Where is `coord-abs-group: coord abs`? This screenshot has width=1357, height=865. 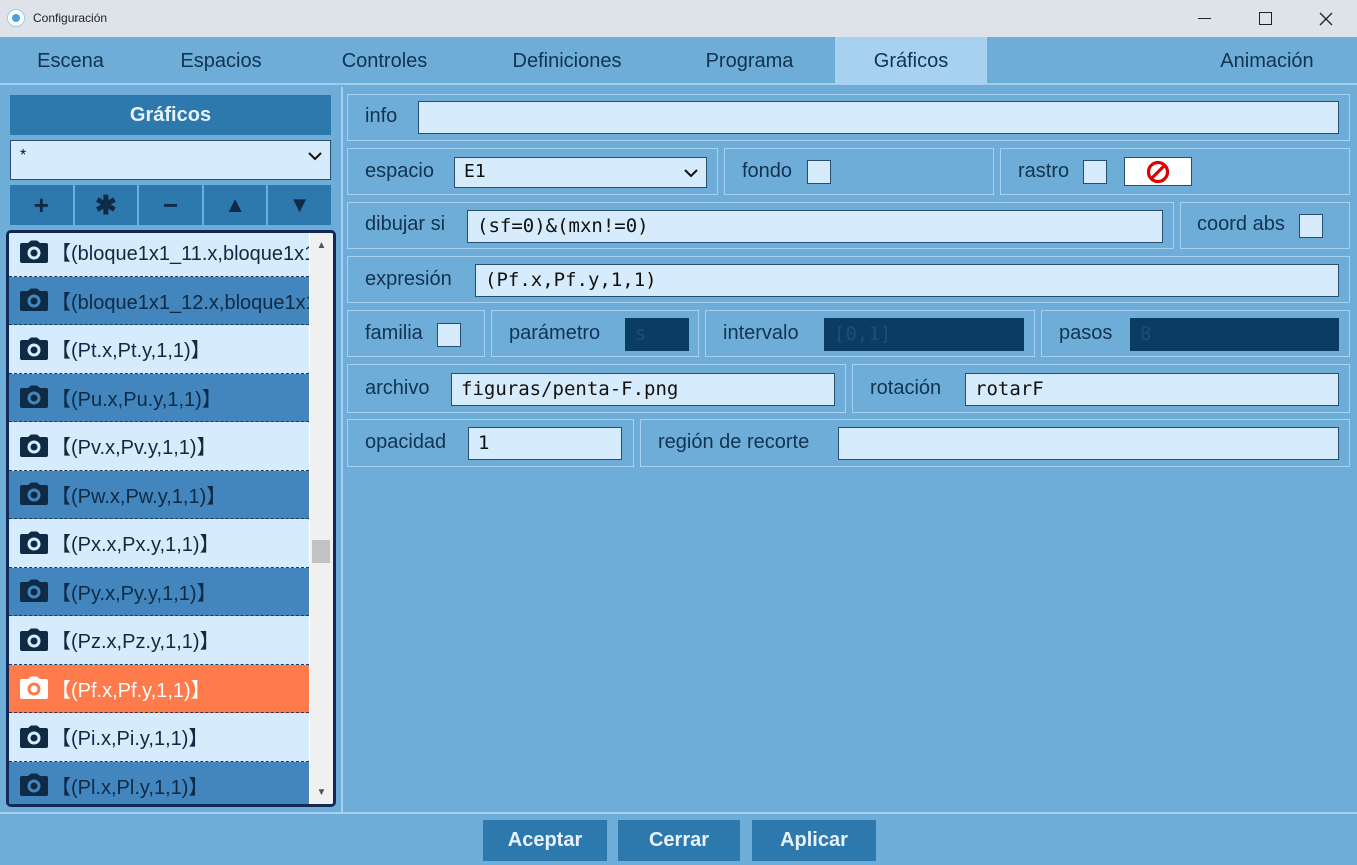
coord-abs-group: coord abs is located at coordinates (1265, 225).